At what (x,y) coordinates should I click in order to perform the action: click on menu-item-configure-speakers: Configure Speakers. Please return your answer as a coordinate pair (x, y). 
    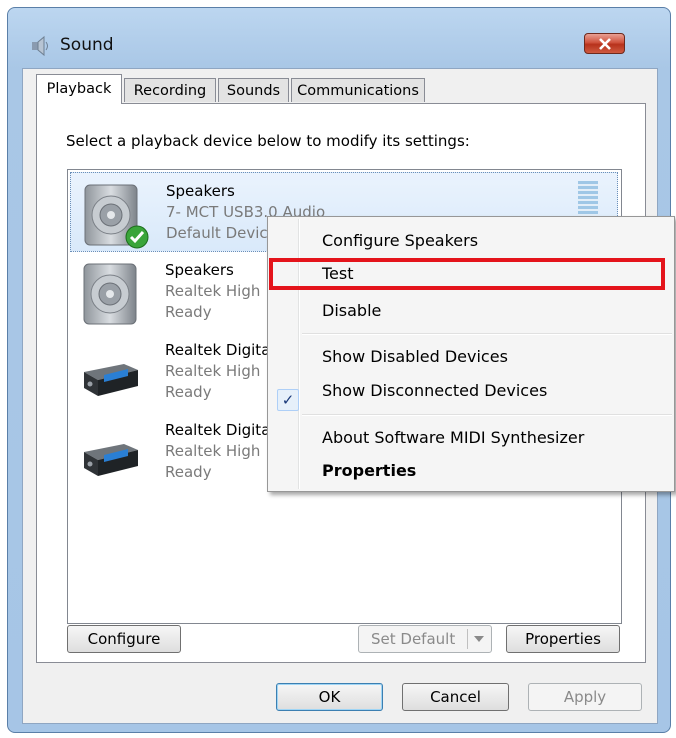
    Looking at the image, I should click on (400, 240).